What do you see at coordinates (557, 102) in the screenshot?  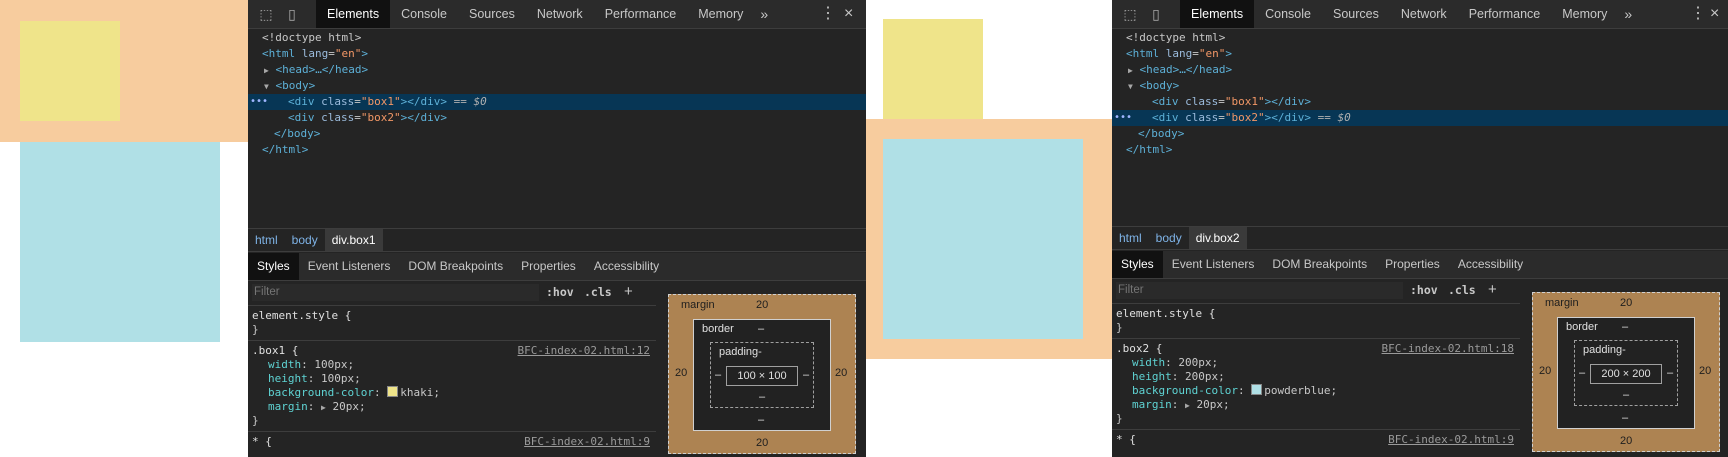 I see `dom-div-box1: ••• <div class="box1"></div> == $0` at bounding box center [557, 102].